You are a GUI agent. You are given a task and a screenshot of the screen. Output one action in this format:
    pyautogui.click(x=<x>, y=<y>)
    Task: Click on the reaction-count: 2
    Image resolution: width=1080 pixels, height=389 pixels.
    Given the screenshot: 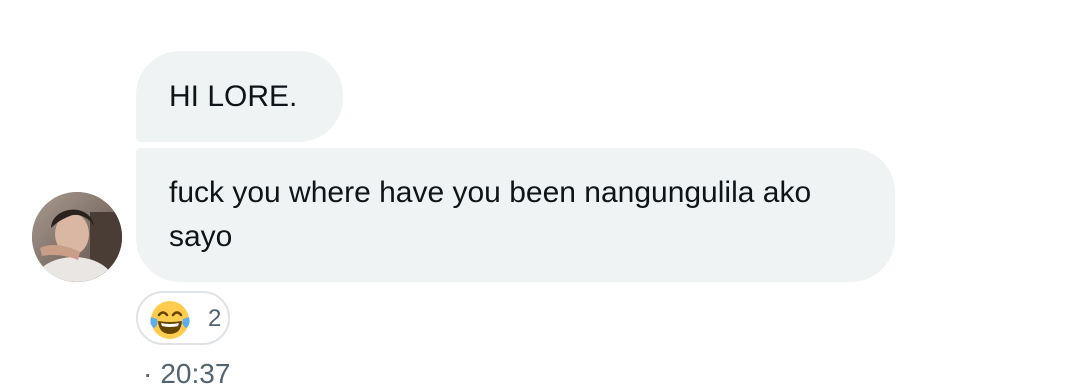 What is the action you would take?
    pyautogui.click(x=215, y=318)
    